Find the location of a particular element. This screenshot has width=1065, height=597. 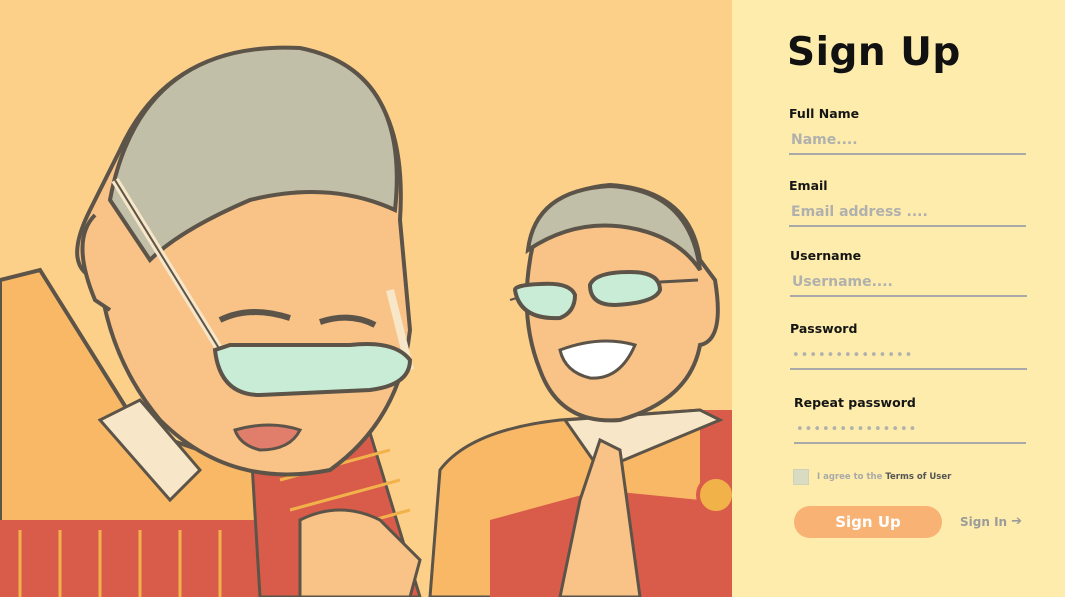

password-input is located at coordinates (908, 356).